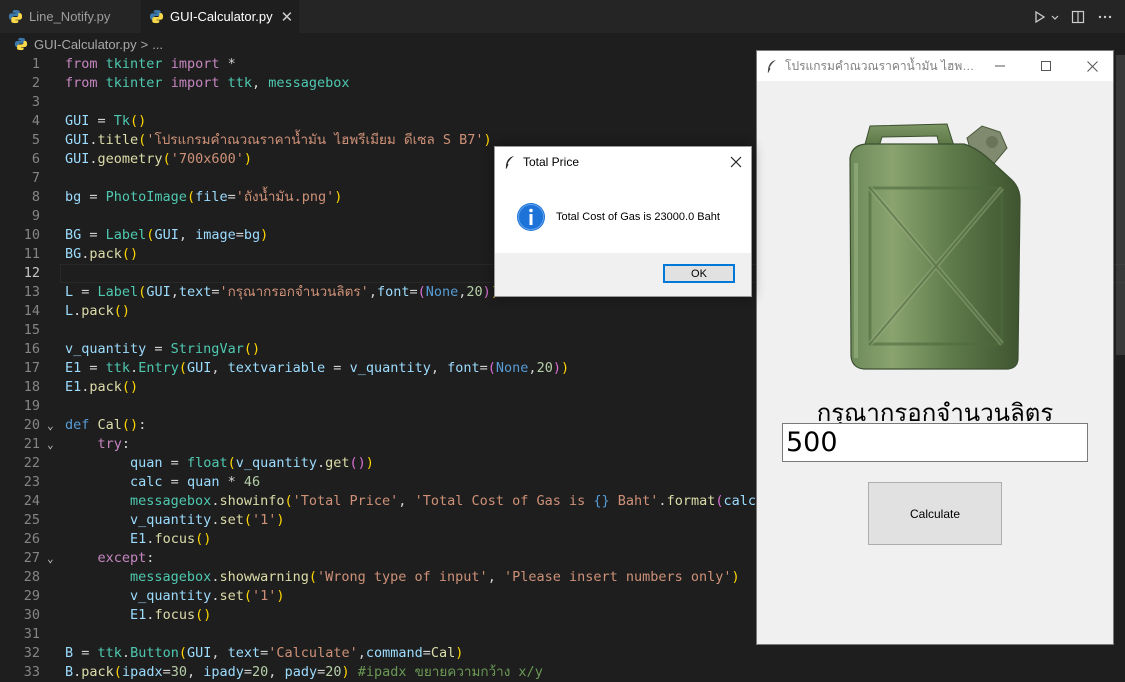  I want to click on dialog-title: Total Price, so click(551, 162).